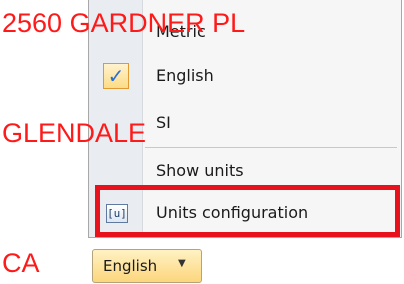  Describe the element at coordinates (245, 76) in the screenshot. I see `menu-item-english: ✓ English` at that location.